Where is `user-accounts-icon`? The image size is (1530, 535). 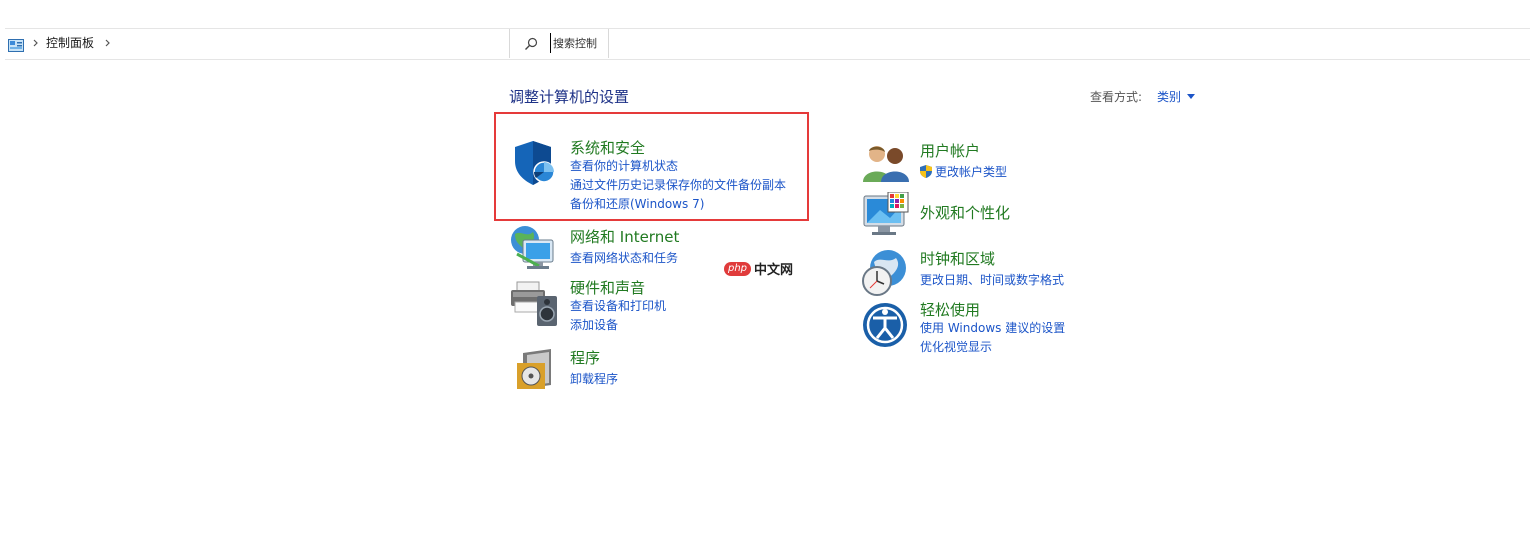 user-accounts-icon is located at coordinates (886, 167).